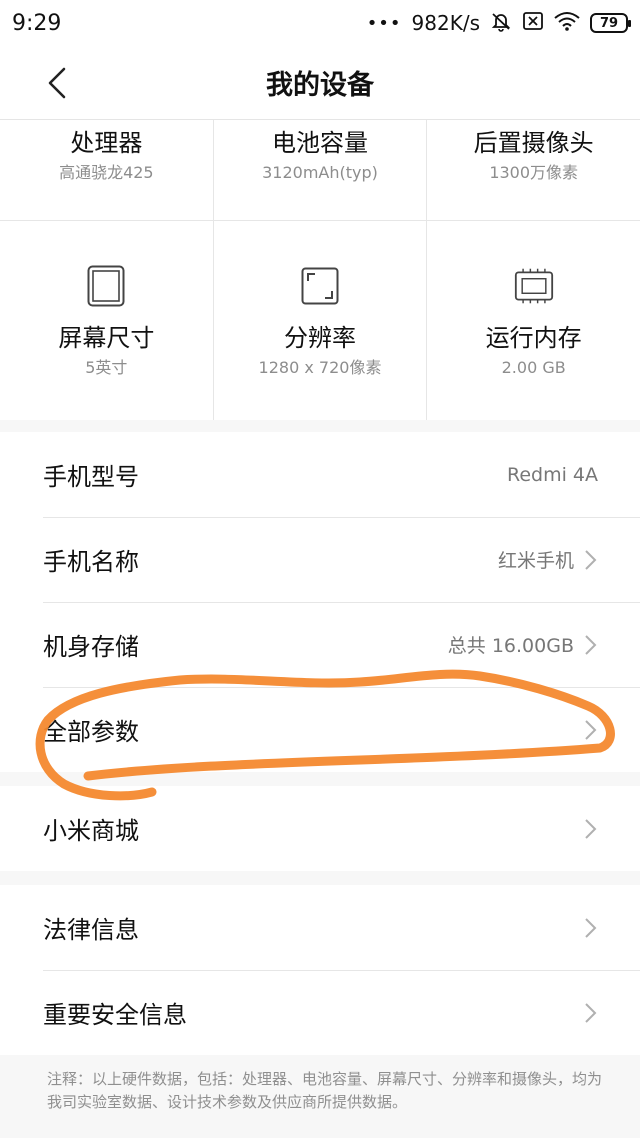 This screenshot has width=640, height=1138. What do you see at coordinates (567, 23) in the screenshot?
I see `wifi-icon` at bounding box center [567, 23].